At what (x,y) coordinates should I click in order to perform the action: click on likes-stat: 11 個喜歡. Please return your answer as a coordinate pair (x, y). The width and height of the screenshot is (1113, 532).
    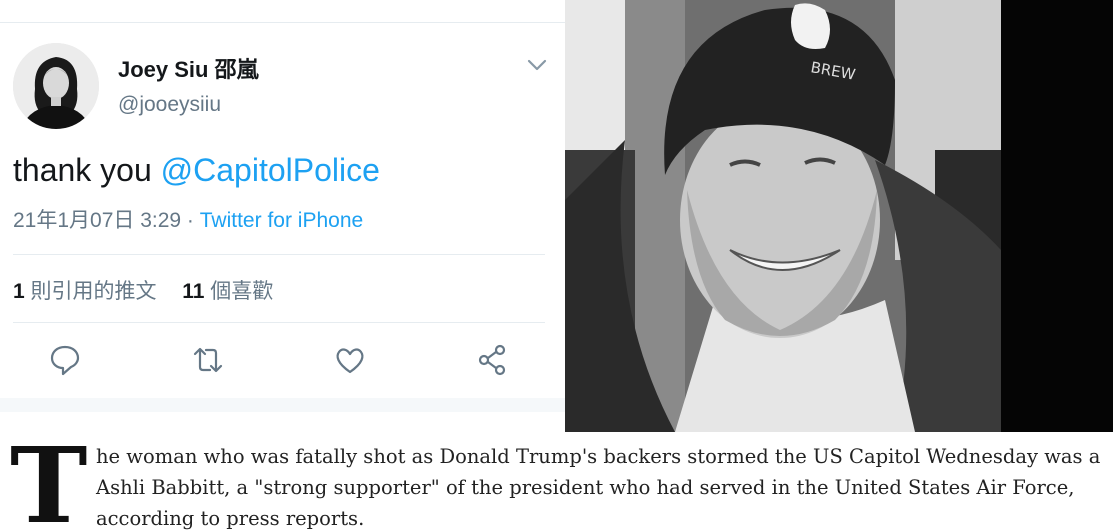
    Looking at the image, I should click on (227, 291).